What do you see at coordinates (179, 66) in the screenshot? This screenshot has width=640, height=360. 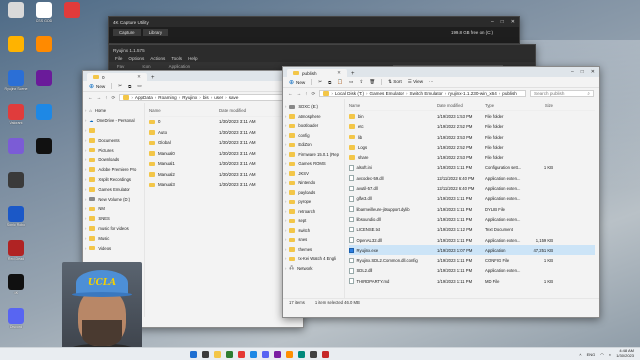 I see `col-application: Application` at bounding box center [179, 66].